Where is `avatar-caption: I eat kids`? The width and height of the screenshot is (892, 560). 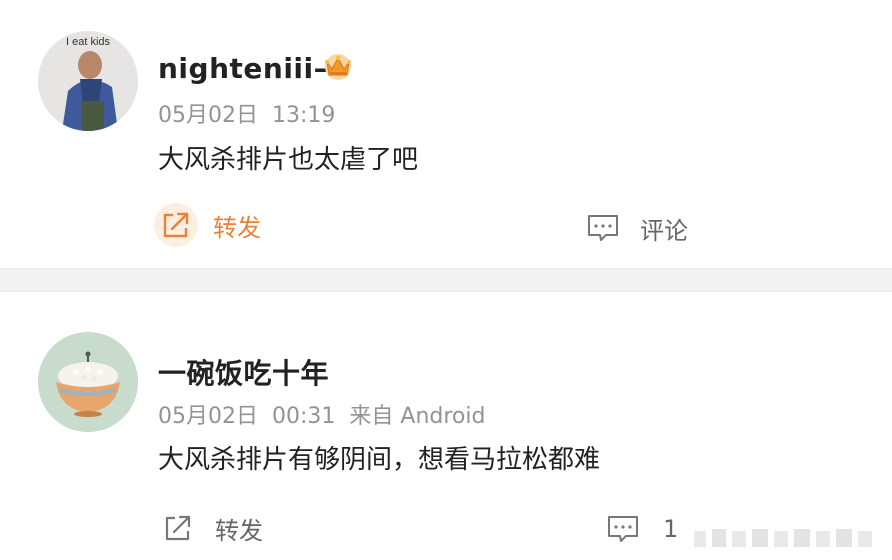 avatar-caption: I eat kids is located at coordinates (88, 42).